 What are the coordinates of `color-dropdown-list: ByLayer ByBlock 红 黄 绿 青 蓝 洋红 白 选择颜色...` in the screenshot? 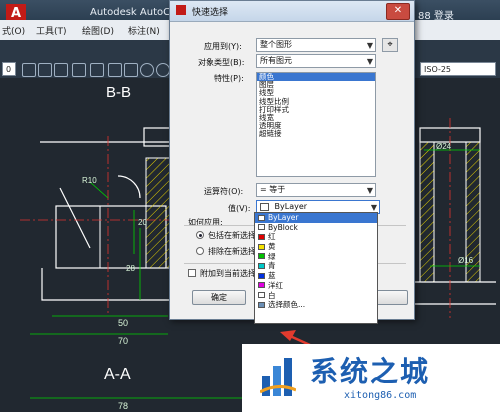 It's located at (316, 268).